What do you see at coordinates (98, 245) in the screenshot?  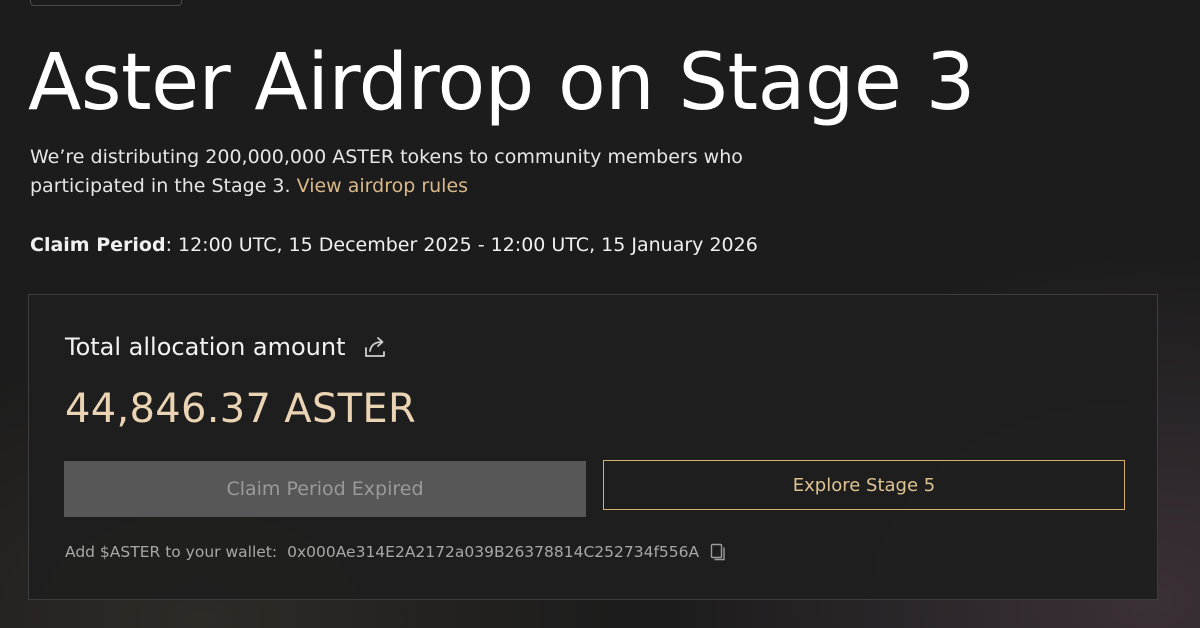 I see `claim-period-label: Claim Period` at bounding box center [98, 245].